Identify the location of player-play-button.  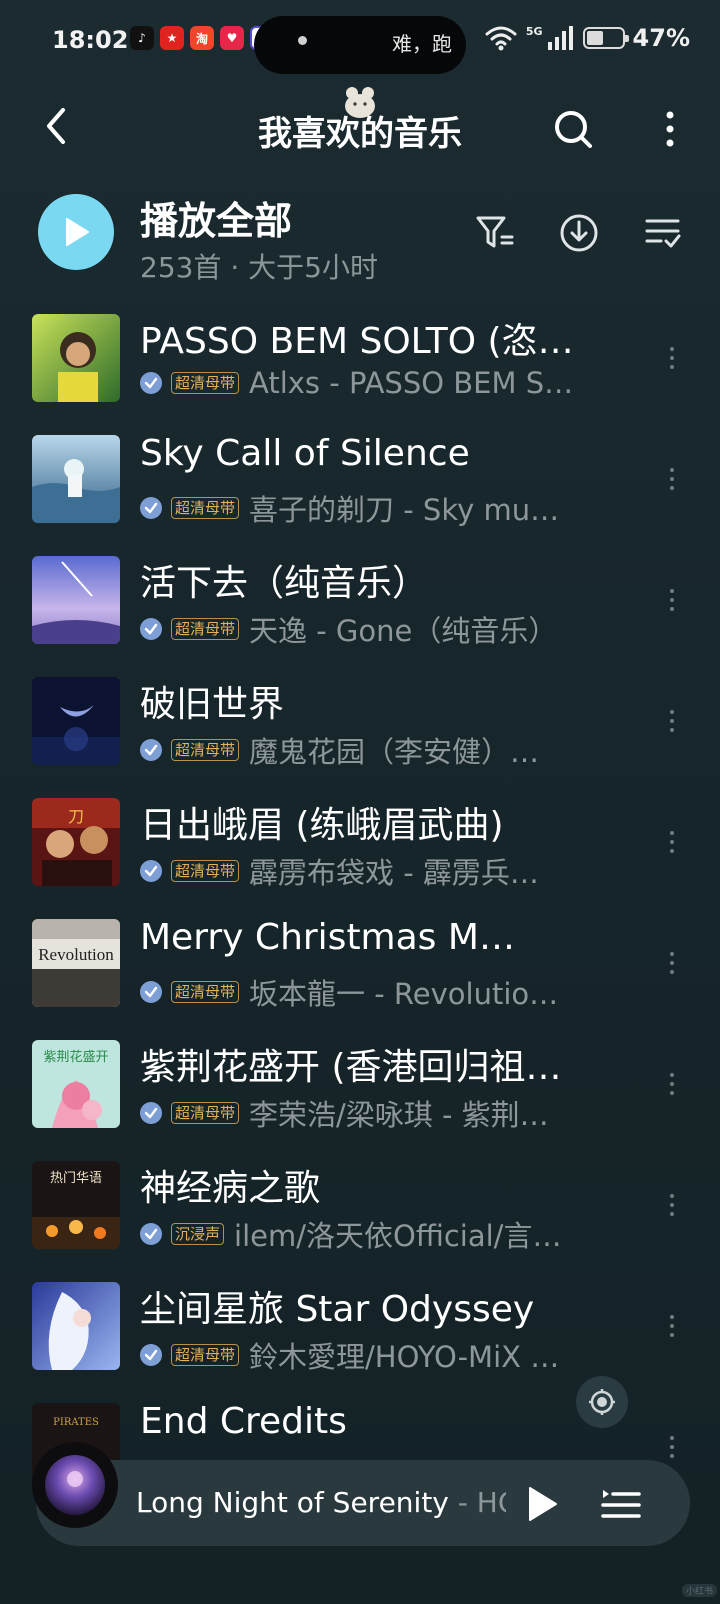
(542, 1504).